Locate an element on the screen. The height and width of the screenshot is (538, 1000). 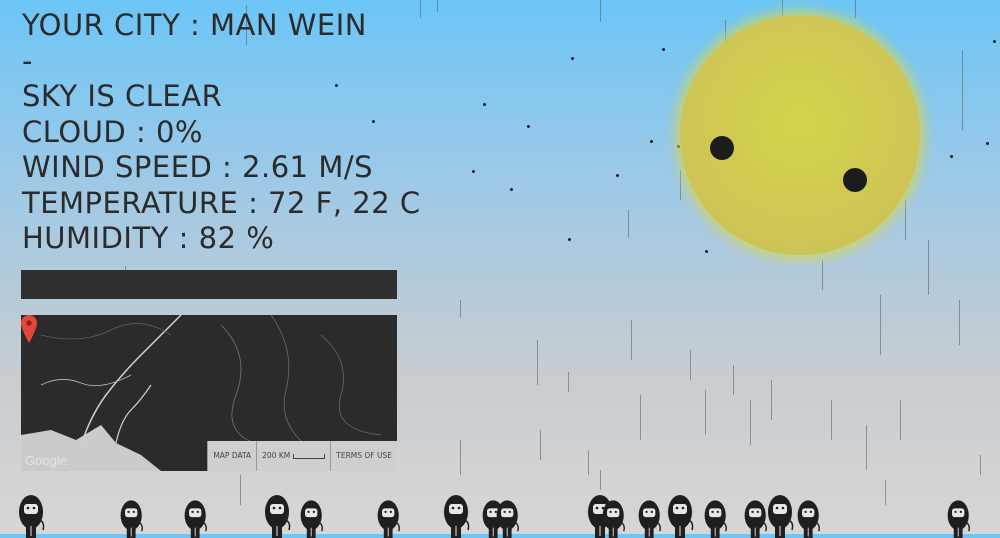
scale-label: 200 KM is located at coordinates (276, 455).